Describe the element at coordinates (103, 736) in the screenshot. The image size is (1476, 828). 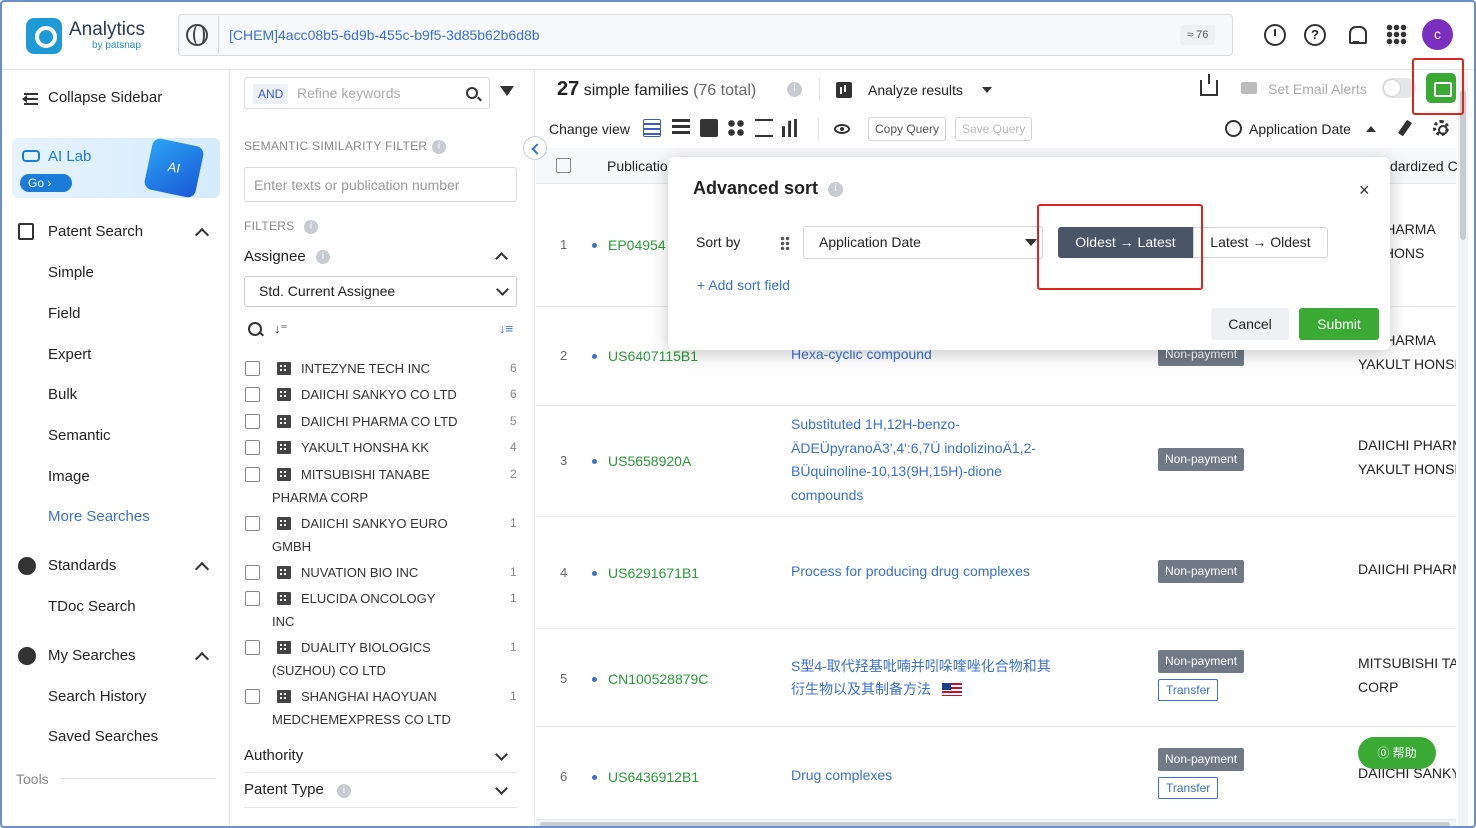
I see `sidebar-item-saved-searches: Saved Searches` at that location.